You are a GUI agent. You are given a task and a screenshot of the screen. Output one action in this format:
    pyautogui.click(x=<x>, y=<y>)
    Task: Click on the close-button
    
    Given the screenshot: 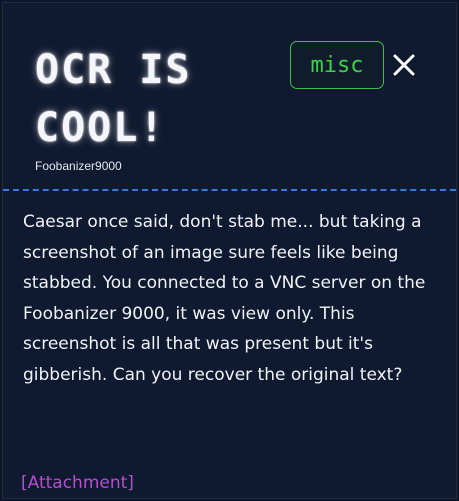 What is the action you would take?
    pyautogui.click(x=404, y=65)
    